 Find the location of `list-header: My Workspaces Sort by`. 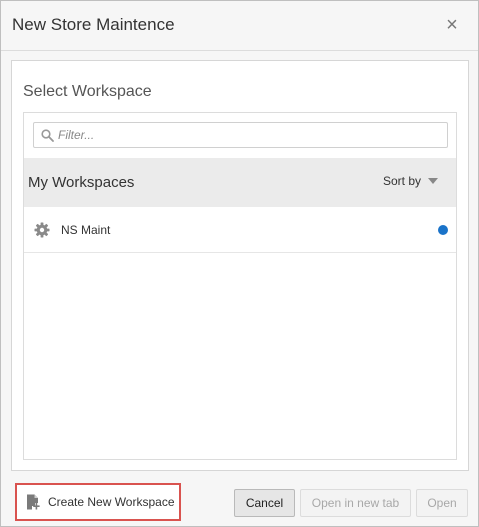

list-header: My Workspaces Sort by is located at coordinates (240, 182).